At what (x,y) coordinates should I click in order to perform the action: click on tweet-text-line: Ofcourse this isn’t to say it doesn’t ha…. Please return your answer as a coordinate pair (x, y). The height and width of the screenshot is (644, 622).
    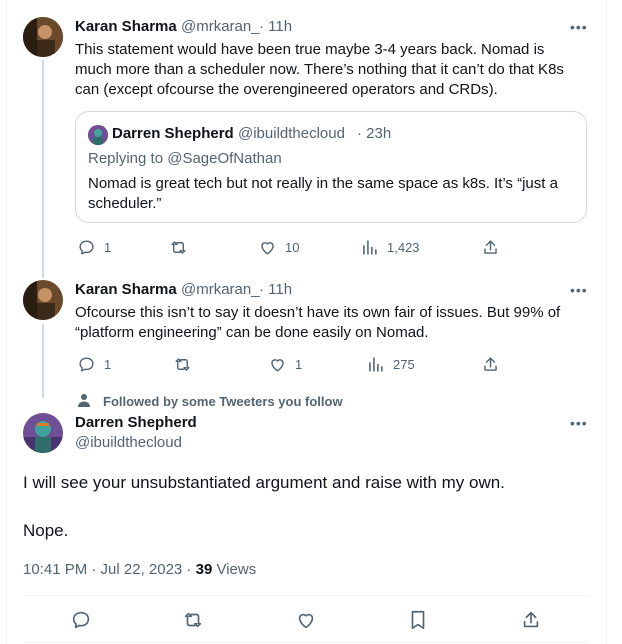
    Looking at the image, I should click on (318, 312).